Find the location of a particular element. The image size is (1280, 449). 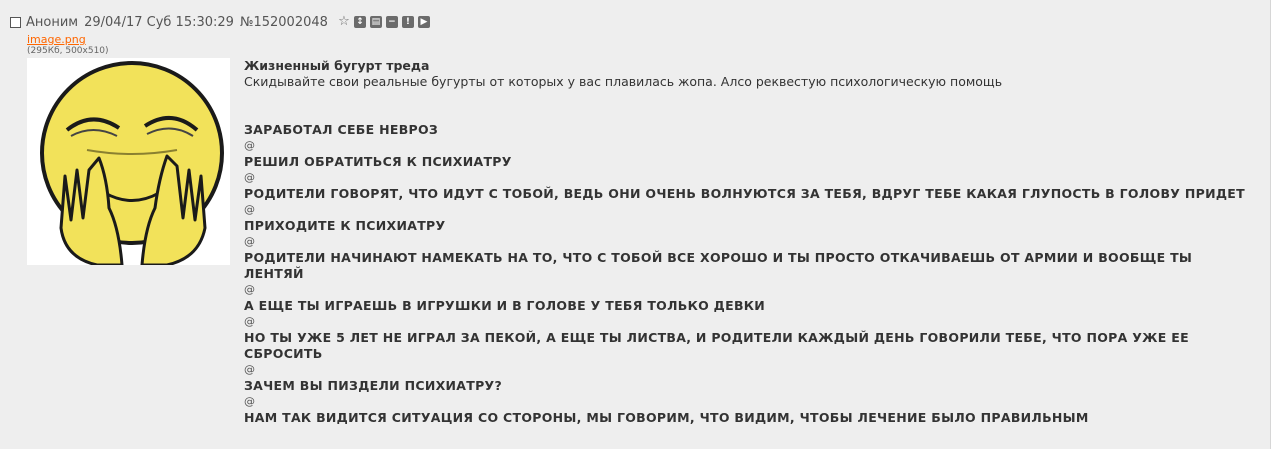

post-number-link: №152002048 is located at coordinates (284, 22).